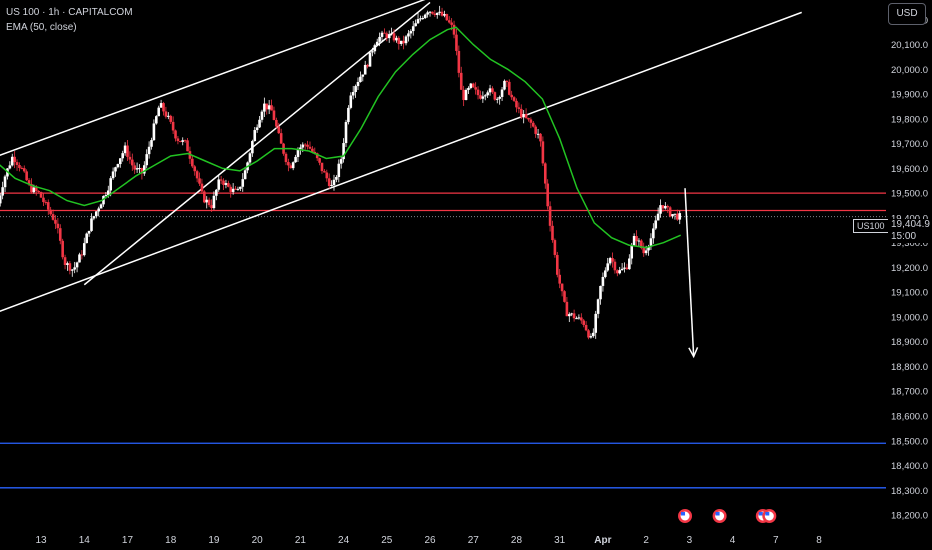 This screenshot has width=932, height=550. What do you see at coordinates (904, 236) in the screenshot?
I see `bar-countdown: 15:00` at bounding box center [904, 236].